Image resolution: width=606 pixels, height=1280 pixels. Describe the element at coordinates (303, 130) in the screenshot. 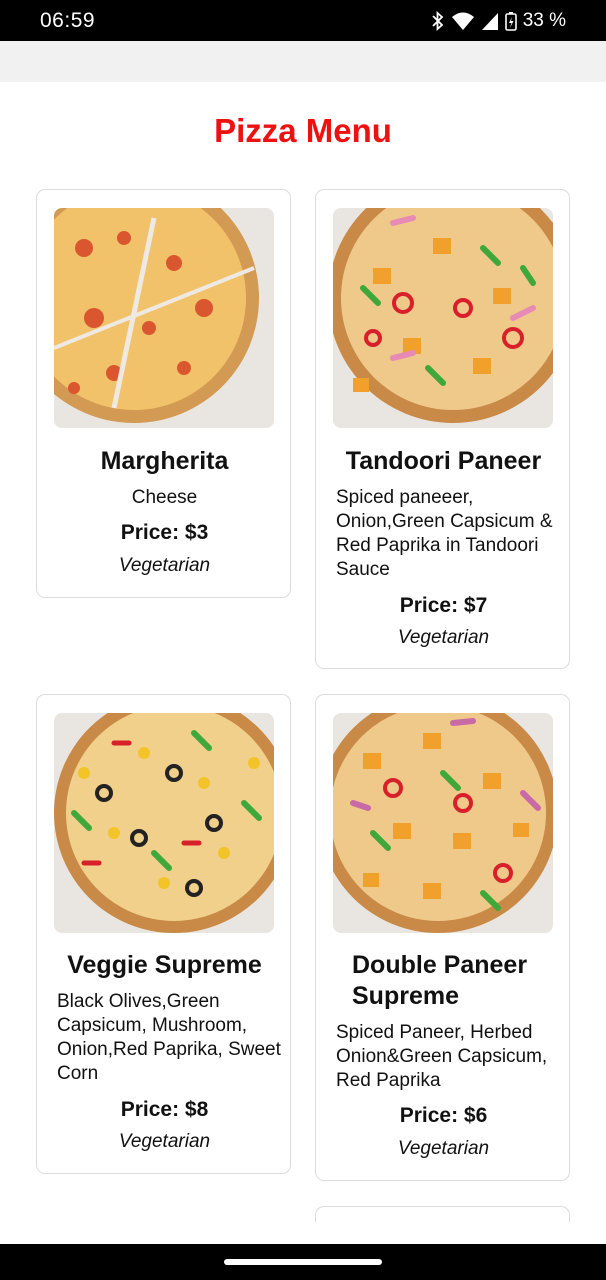

I see `page-title: Pizza Menu` at that location.